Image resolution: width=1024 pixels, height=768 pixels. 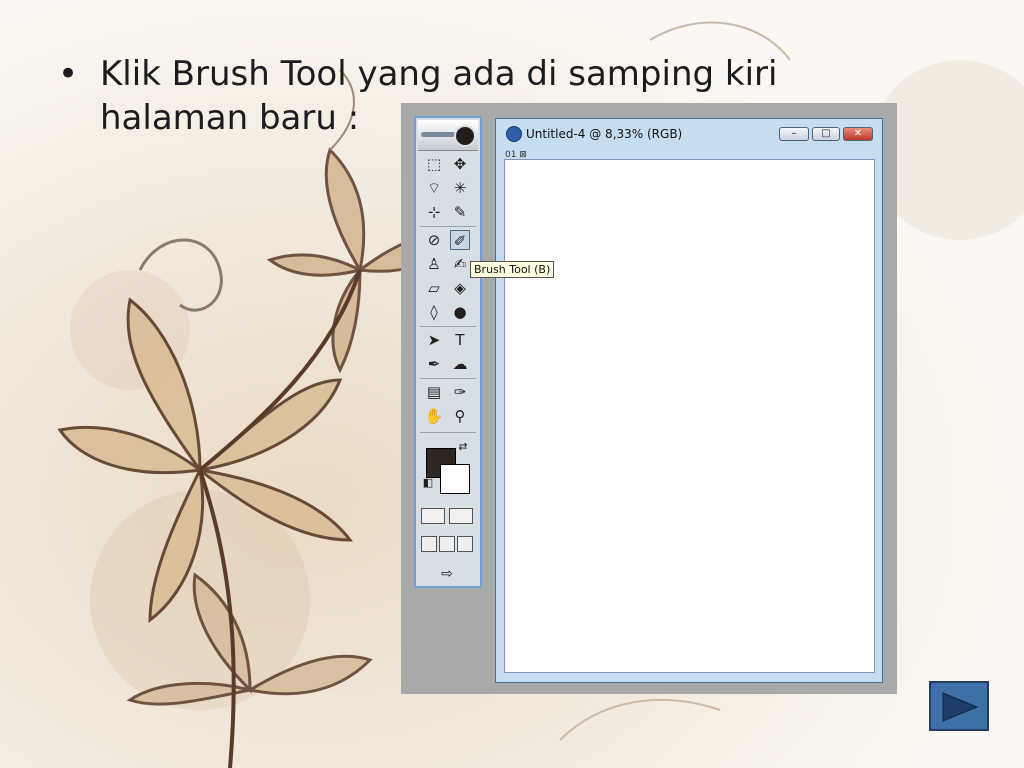 I want to click on custom-shape-tool-icon: ☁, so click(x=460, y=364).